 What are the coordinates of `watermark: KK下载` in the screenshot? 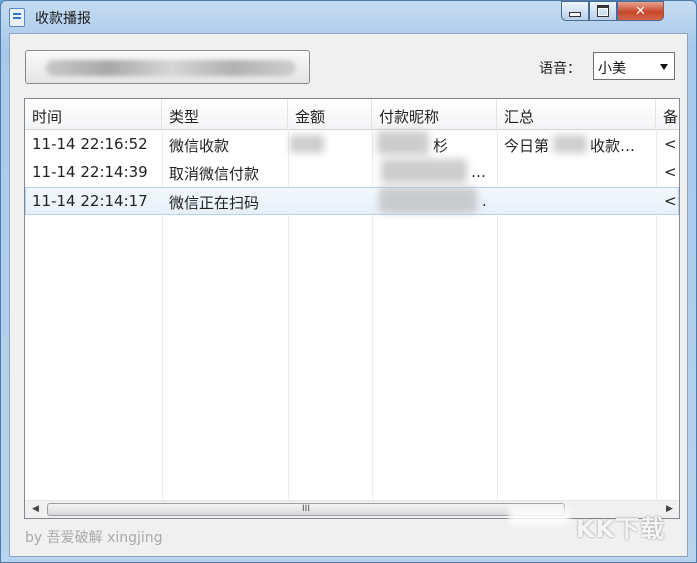 It's located at (621, 529).